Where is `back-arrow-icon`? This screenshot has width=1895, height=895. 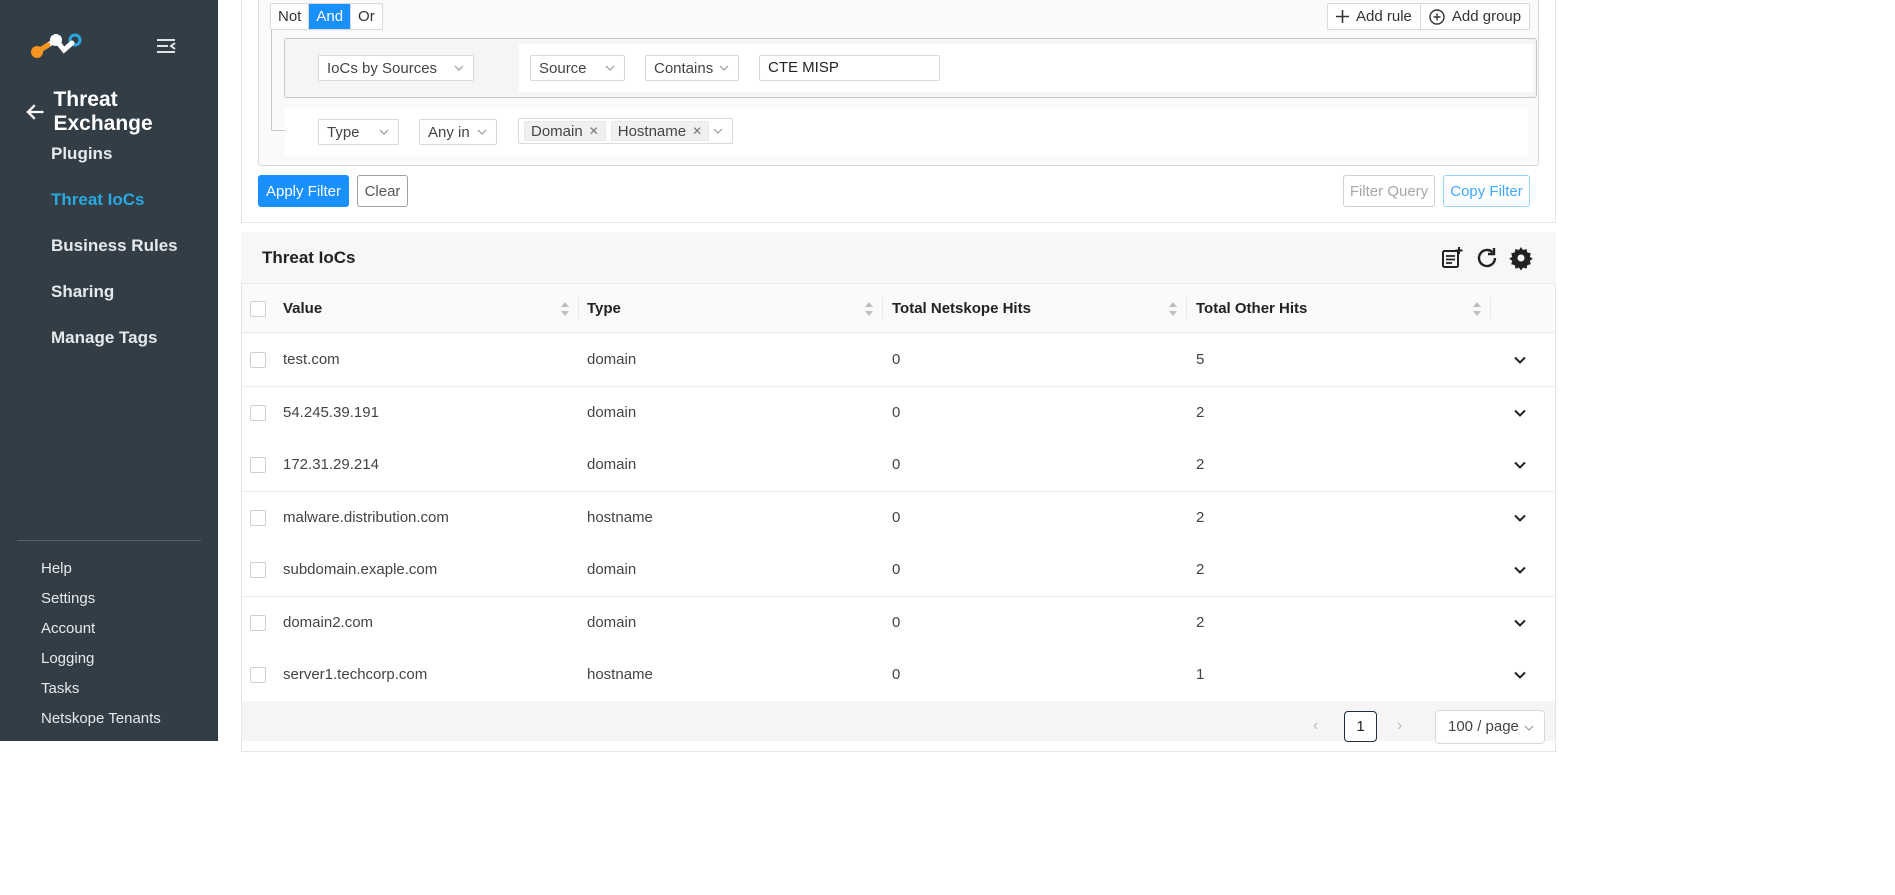 back-arrow-icon is located at coordinates (35, 112).